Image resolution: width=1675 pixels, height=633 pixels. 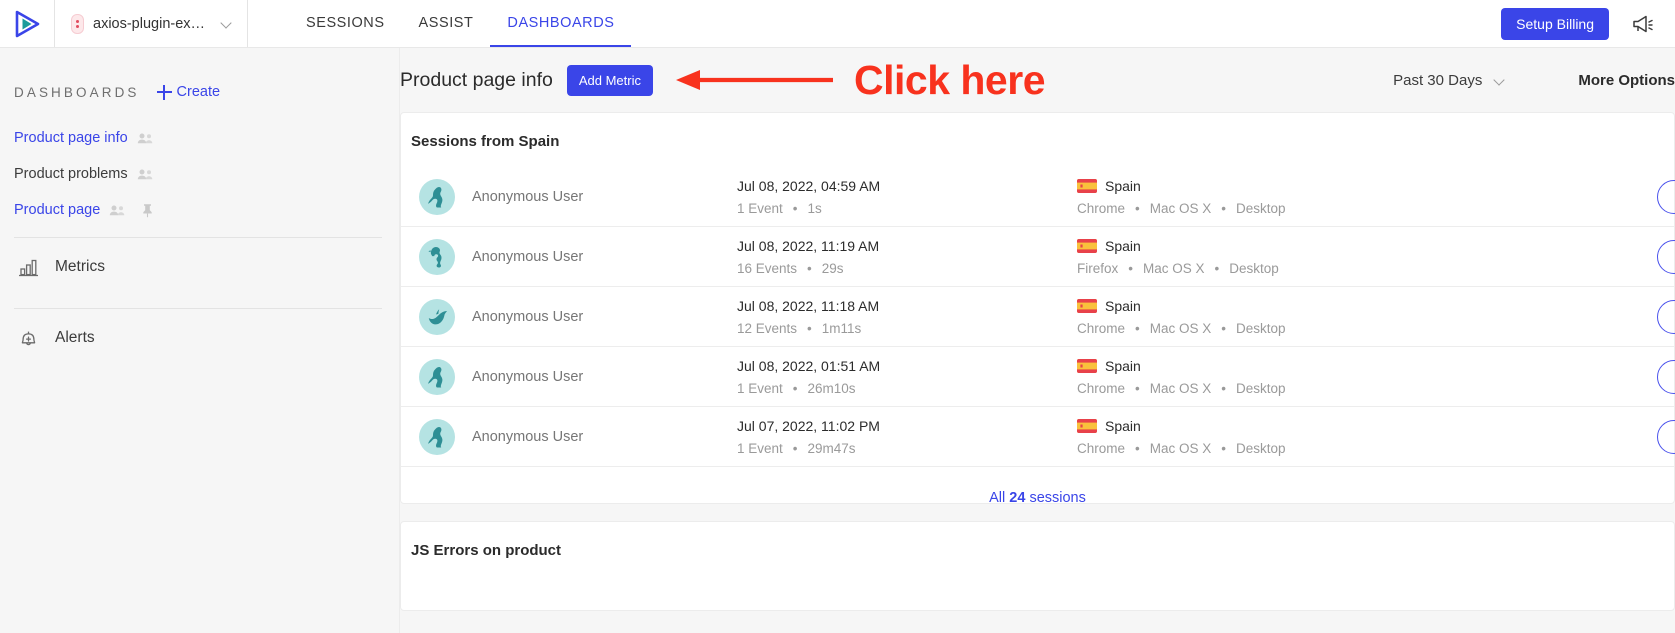 I want to click on session-meta: 12 Events • 1m11s, so click(x=907, y=328).